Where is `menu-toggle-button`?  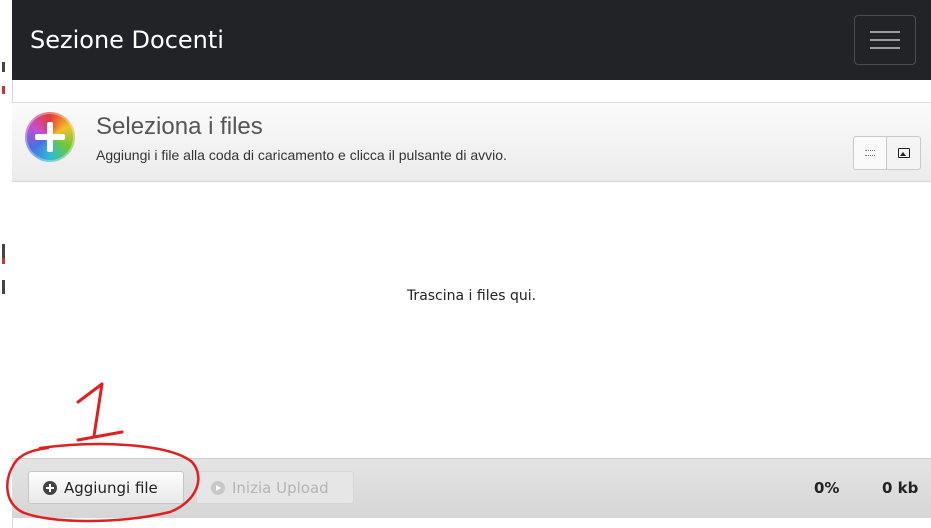 menu-toggle-button is located at coordinates (885, 40).